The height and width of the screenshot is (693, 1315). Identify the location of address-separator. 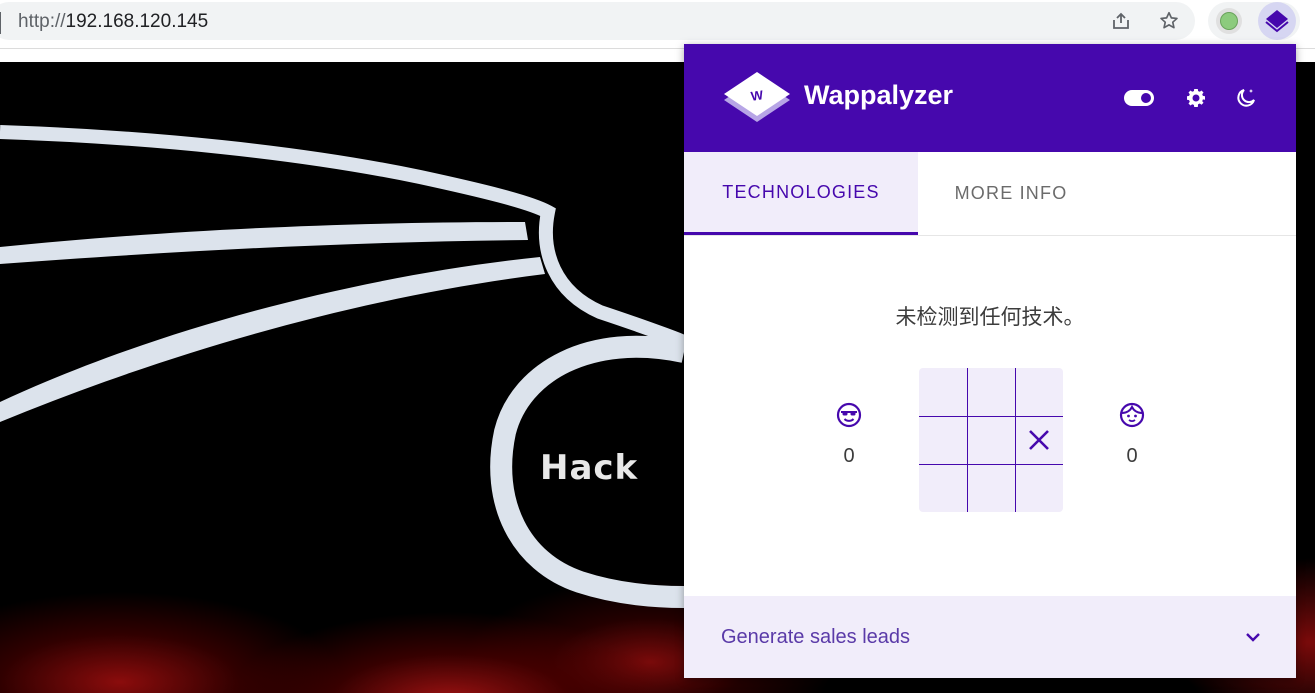
(0, 23).